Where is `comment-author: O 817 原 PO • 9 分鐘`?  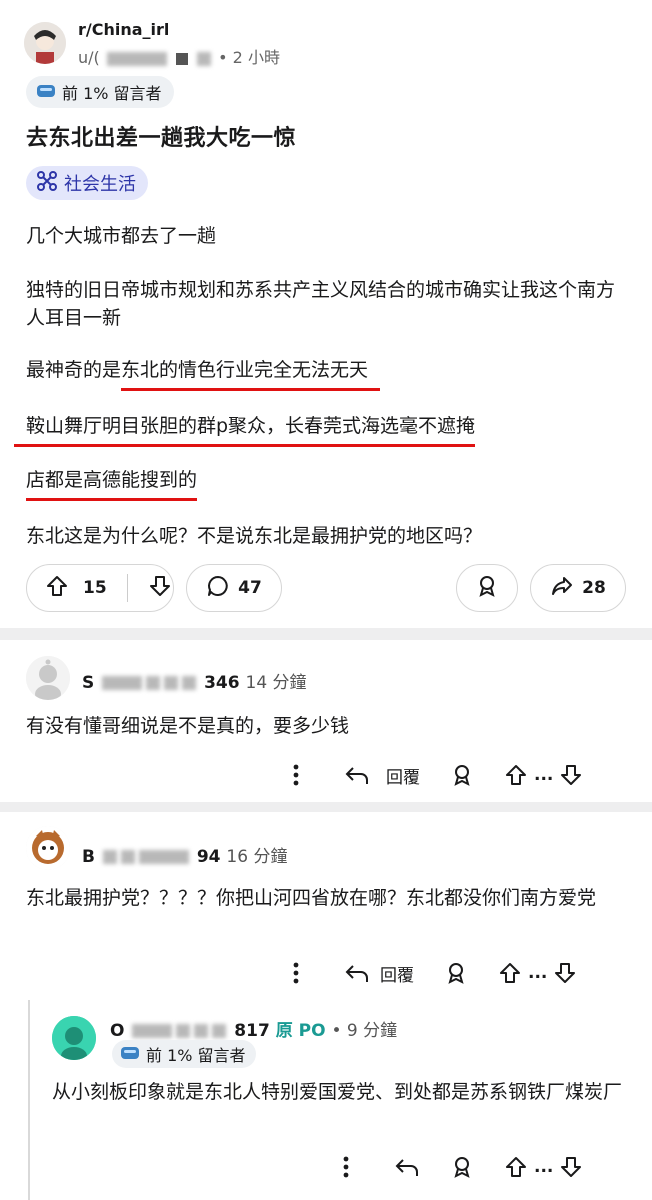
comment-author: O 817 原 PO • 9 分鐘 is located at coordinates (253, 1028).